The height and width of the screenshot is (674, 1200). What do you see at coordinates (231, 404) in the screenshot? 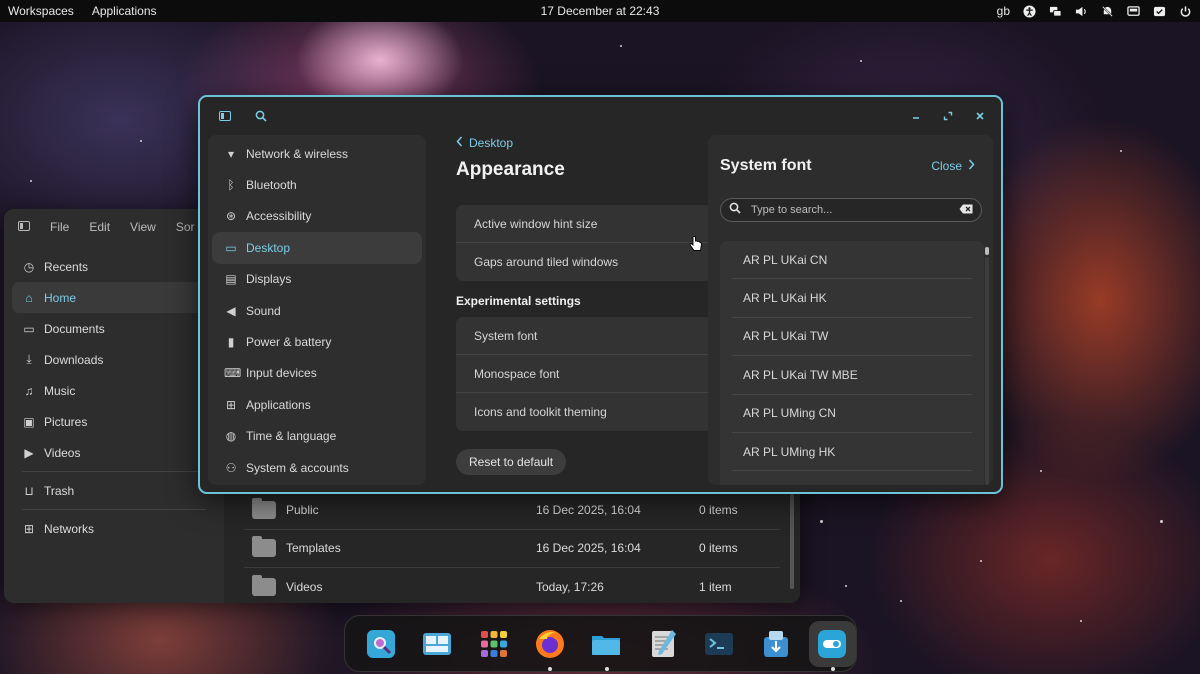
I see `apps-grid-icon: ⊞` at bounding box center [231, 404].